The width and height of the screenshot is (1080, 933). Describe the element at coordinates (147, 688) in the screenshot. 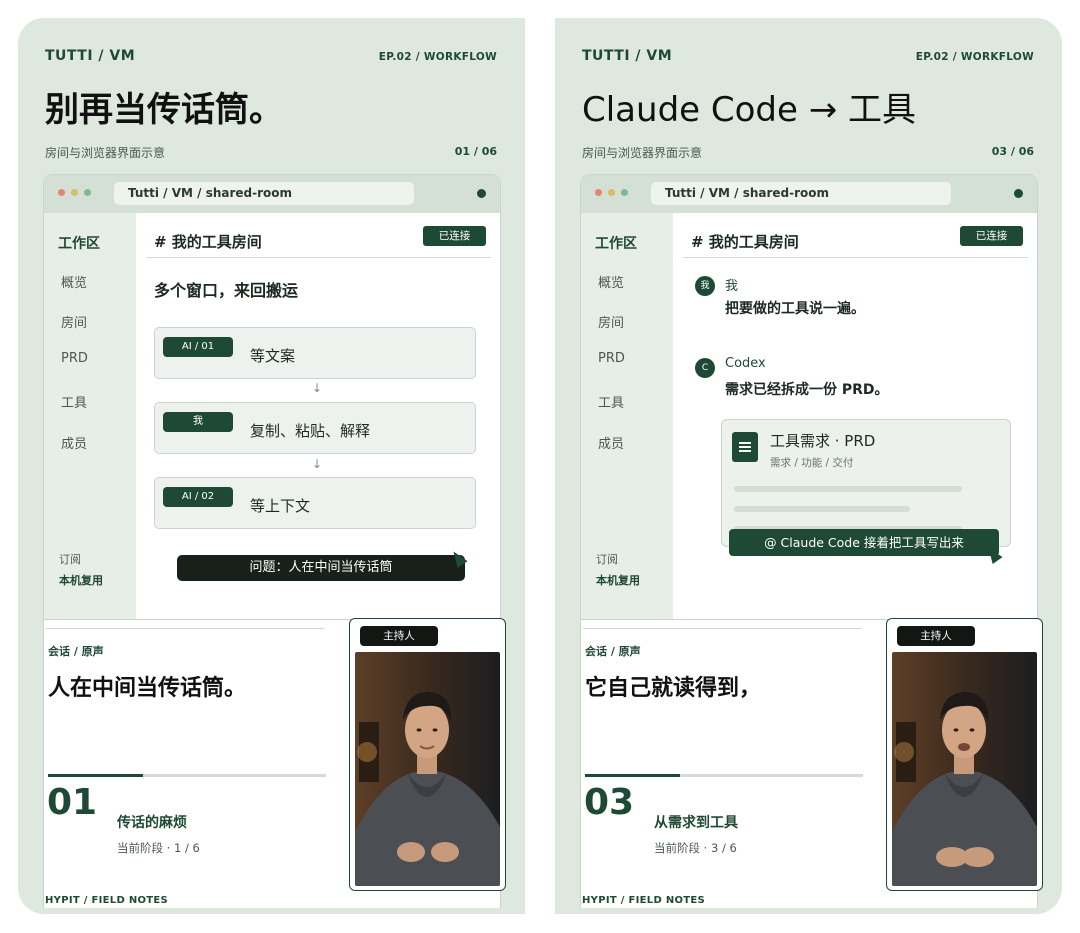

I see `quote-text: 人在中间当传话筒。` at that location.